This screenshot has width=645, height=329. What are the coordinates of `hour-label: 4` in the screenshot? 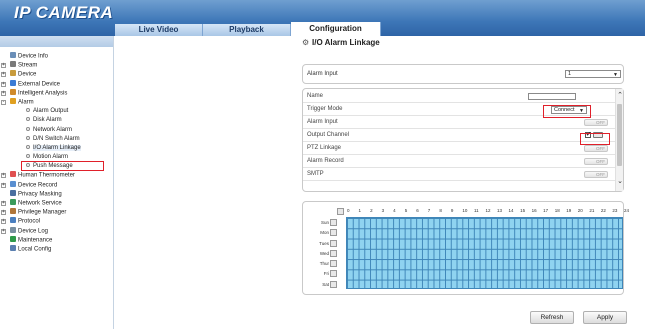 It's located at (394, 210).